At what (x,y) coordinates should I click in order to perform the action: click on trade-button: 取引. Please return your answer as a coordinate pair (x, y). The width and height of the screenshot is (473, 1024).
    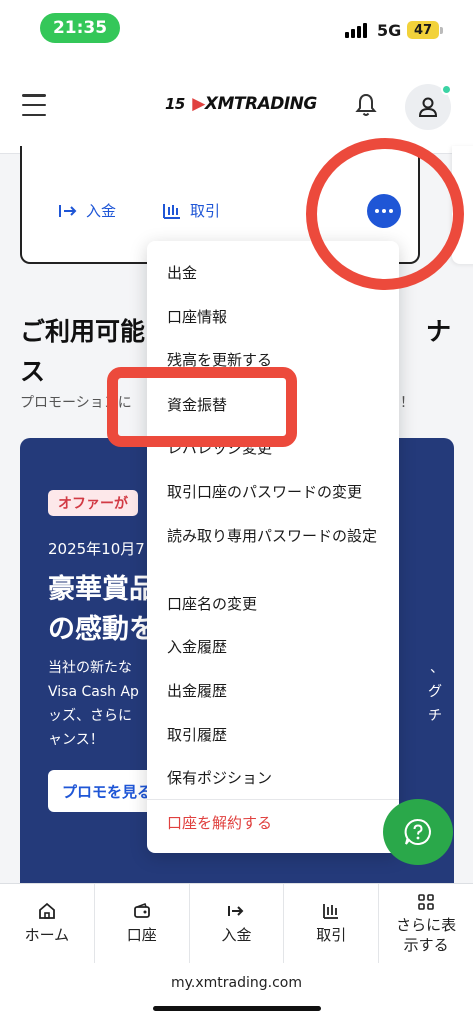
    Looking at the image, I should click on (191, 210).